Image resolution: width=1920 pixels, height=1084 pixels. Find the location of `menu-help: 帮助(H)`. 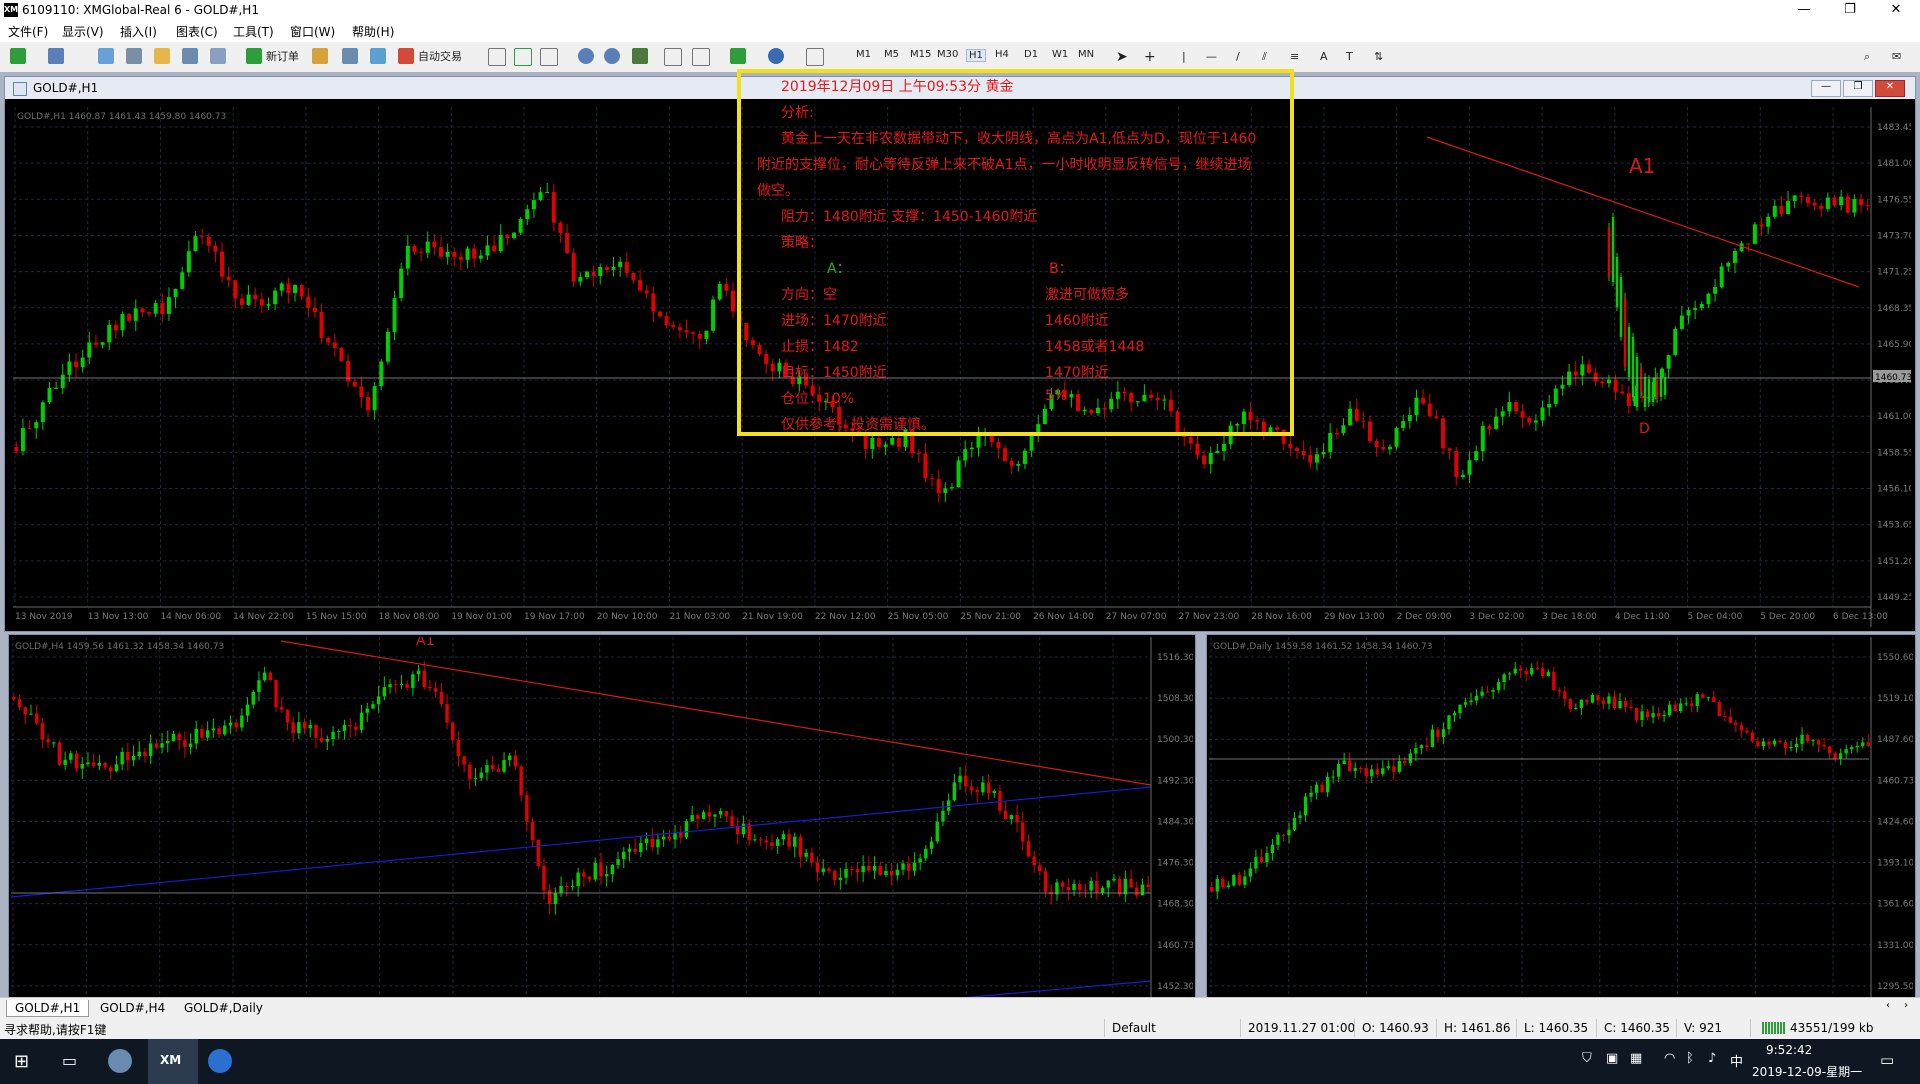

menu-help: 帮助(H) is located at coordinates (373, 31).